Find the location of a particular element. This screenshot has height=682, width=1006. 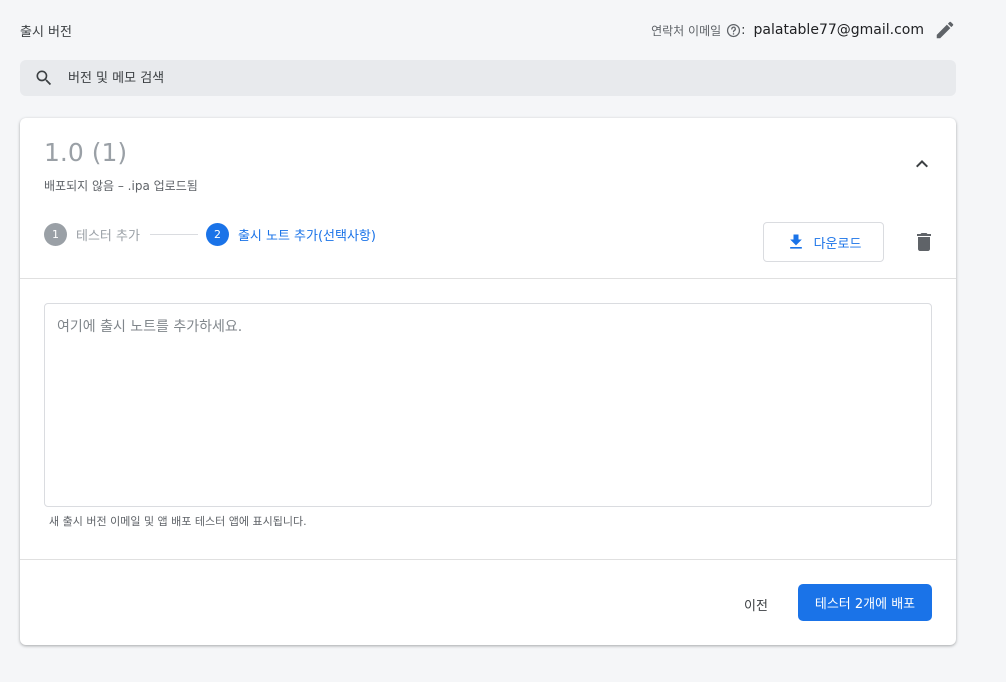

search-bar is located at coordinates (488, 78).